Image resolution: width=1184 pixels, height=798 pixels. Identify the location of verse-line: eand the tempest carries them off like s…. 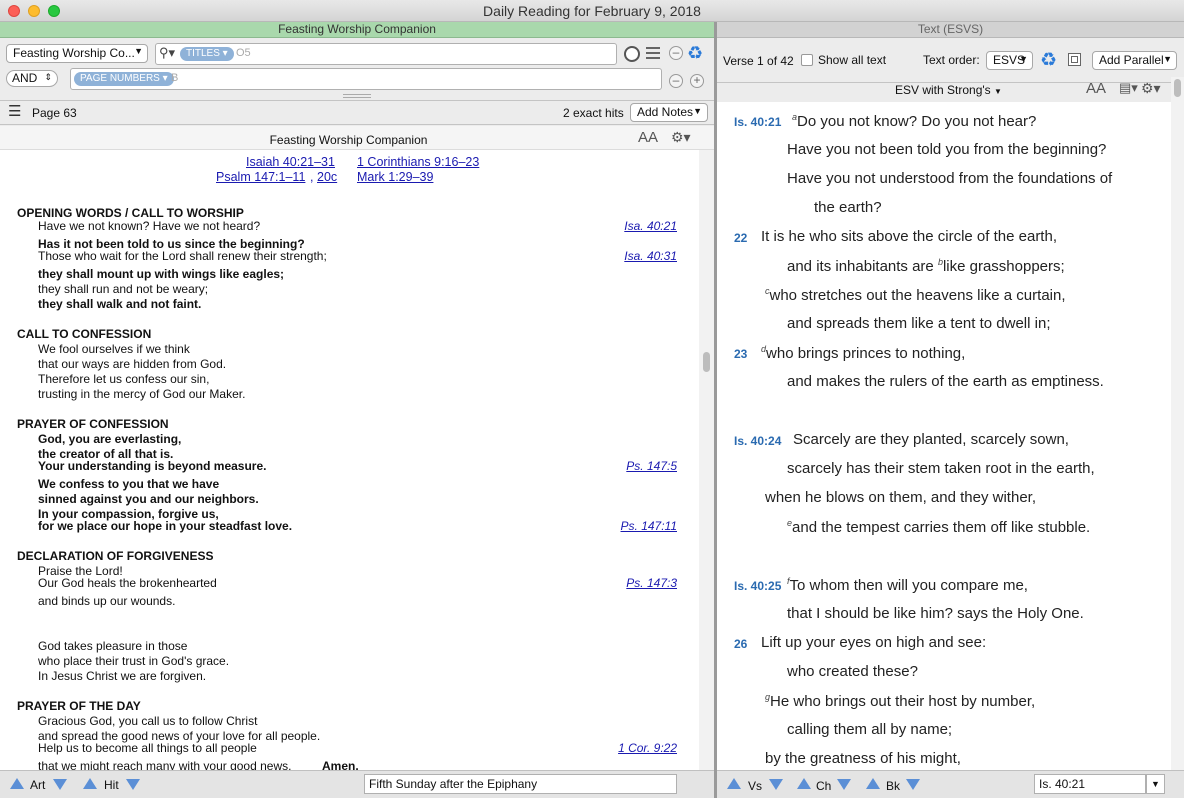
(938, 527).